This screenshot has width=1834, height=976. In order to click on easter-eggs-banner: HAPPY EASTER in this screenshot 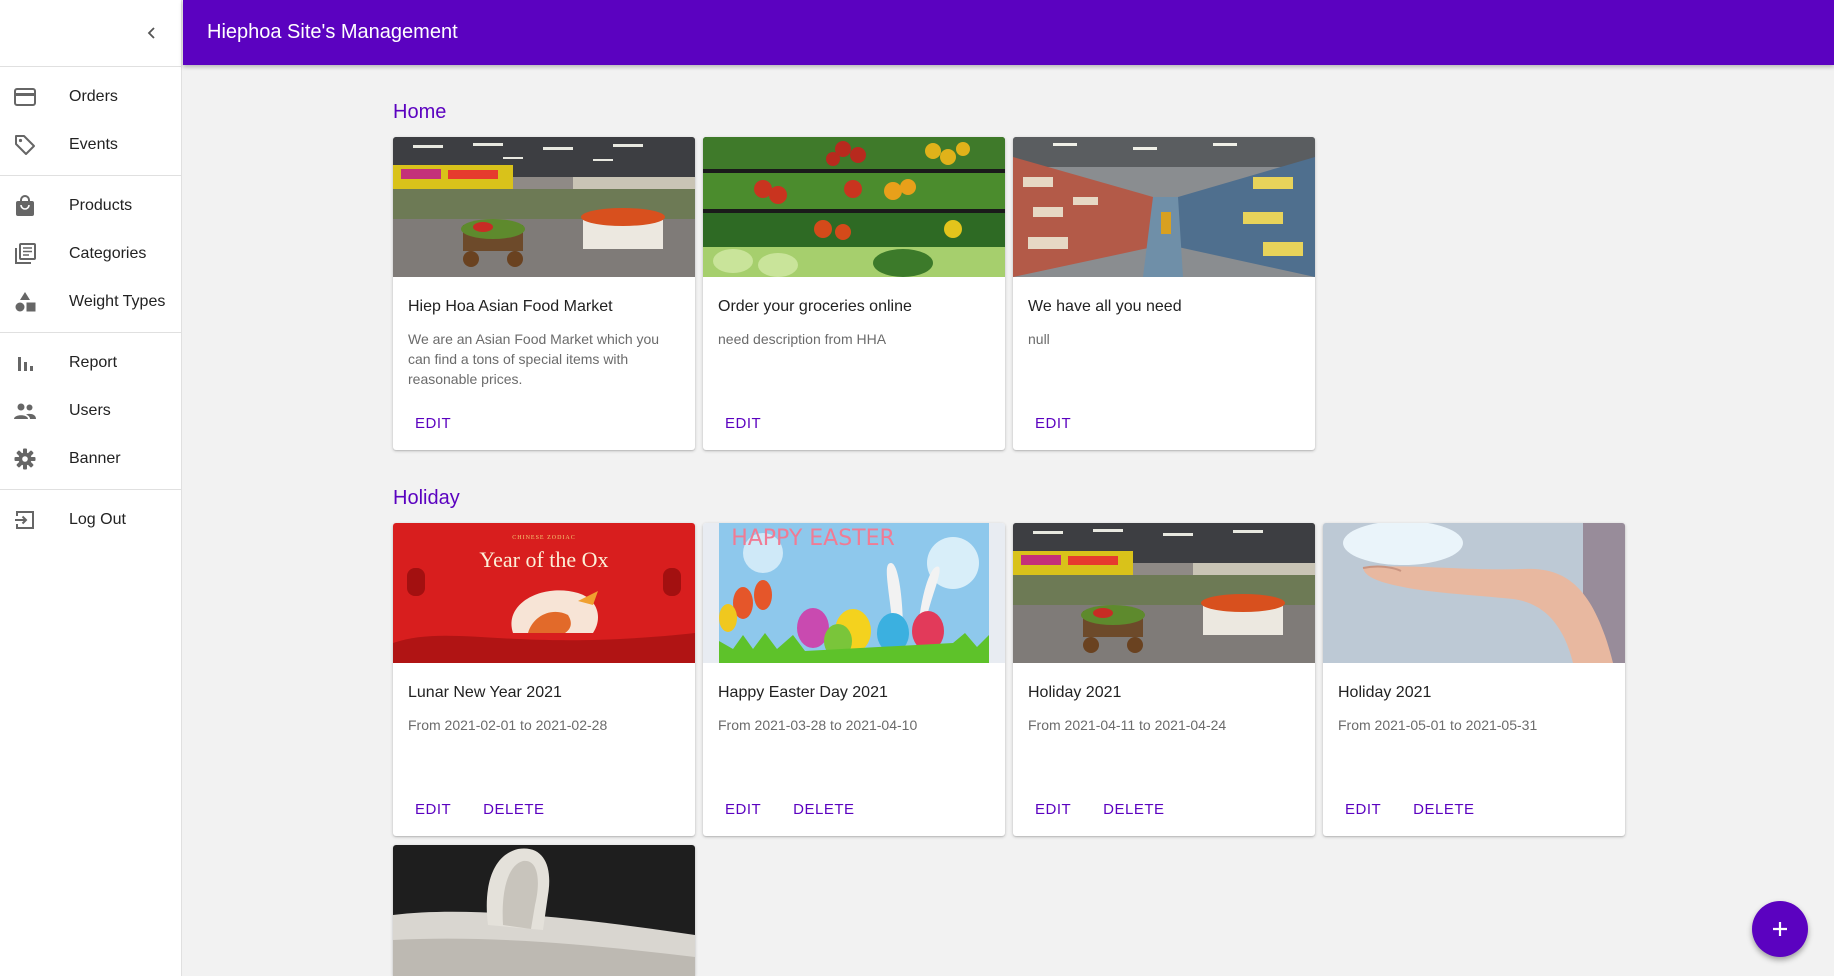, I will do `click(854, 593)`.